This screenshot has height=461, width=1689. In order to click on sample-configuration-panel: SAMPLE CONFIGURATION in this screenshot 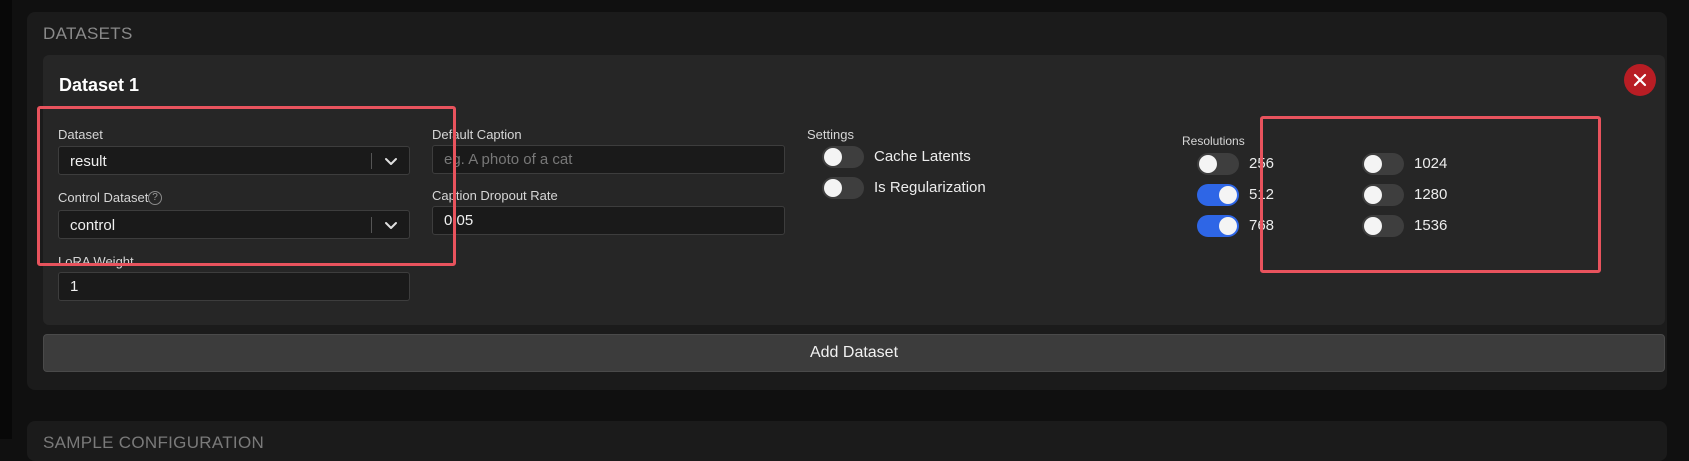, I will do `click(847, 441)`.